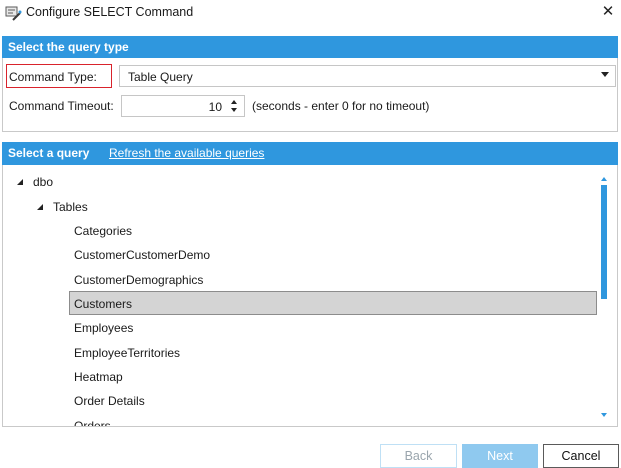 This screenshot has width=621, height=468. Describe the element at coordinates (13, 13) in the screenshot. I see `wand-icon` at that location.